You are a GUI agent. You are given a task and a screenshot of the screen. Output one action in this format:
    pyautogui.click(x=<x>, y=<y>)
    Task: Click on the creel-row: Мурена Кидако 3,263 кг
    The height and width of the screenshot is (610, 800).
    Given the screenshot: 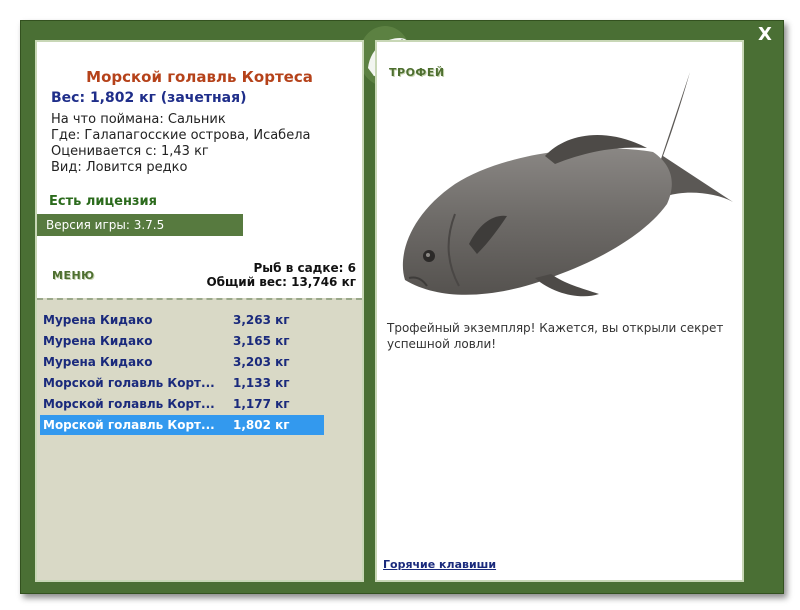 What is the action you would take?
    pyautogui.click(x=182, y=320)
    